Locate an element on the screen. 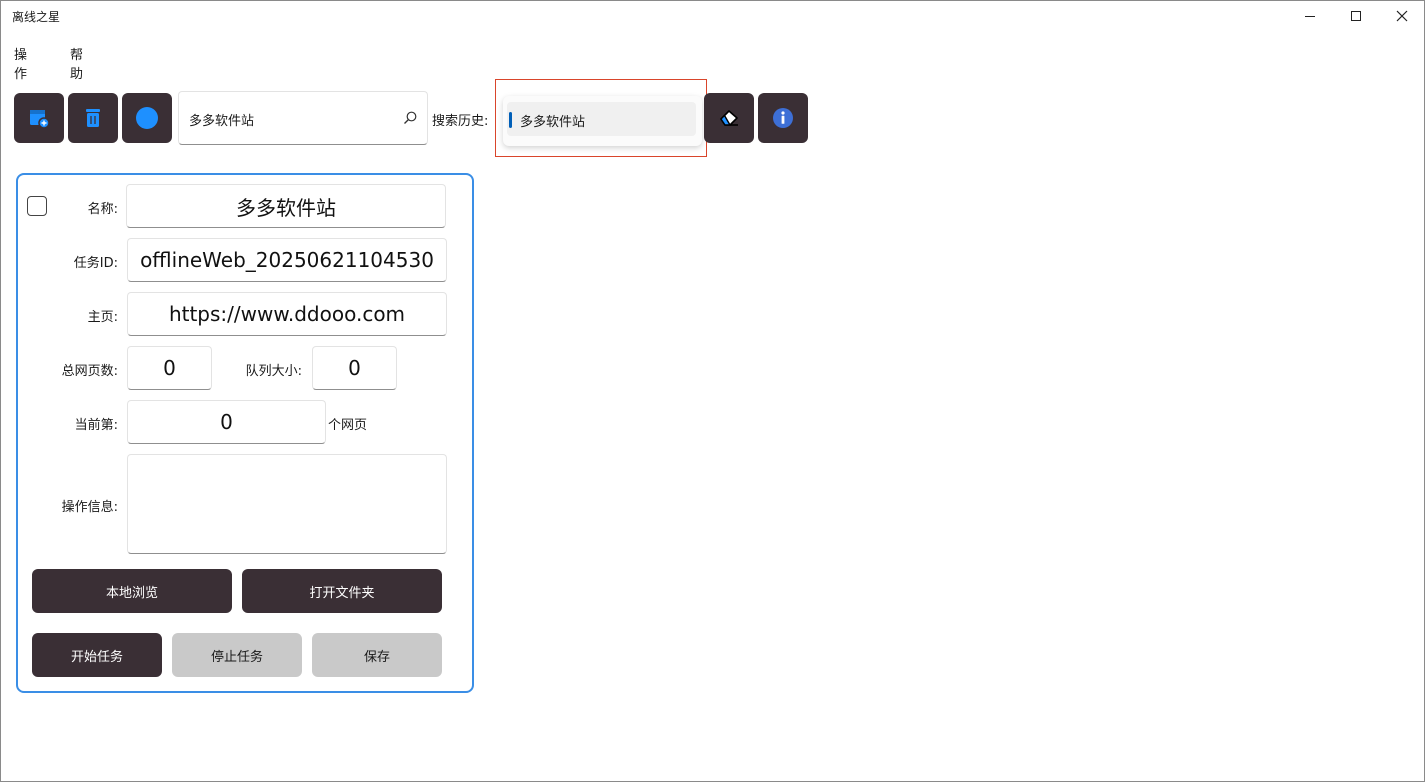 This screenshot has height=782, width=1425. clear-history-button is located at coordinates (729, 118).